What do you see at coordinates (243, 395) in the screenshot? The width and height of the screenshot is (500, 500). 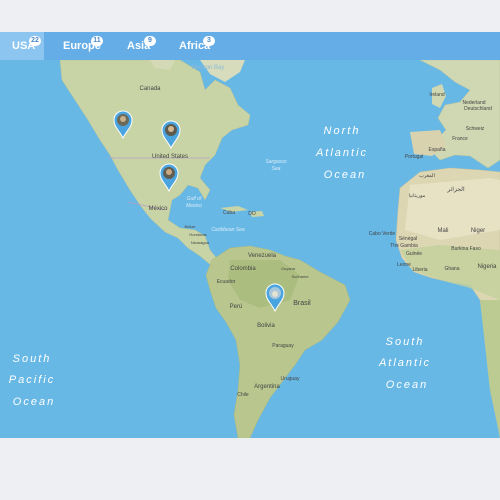 I see `label-chile: Chile` at bounding box center [243, 395].